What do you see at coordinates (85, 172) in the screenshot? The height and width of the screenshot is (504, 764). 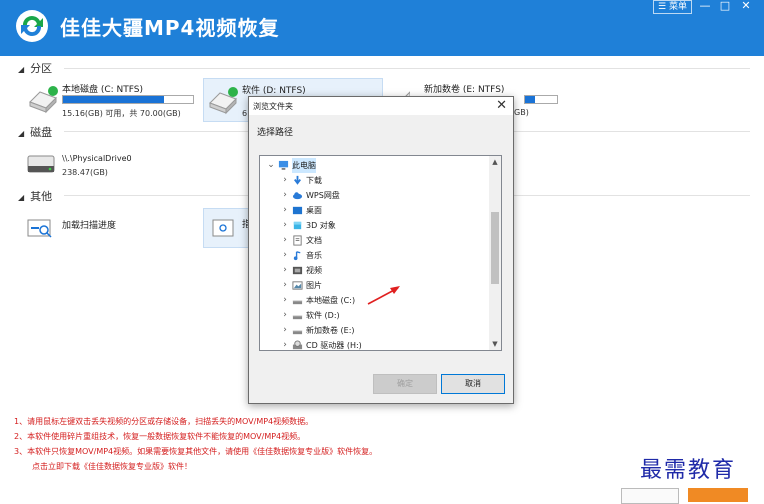 I see `physical-drive-info: 238.47(GB)` at bounding box center [85, 172].